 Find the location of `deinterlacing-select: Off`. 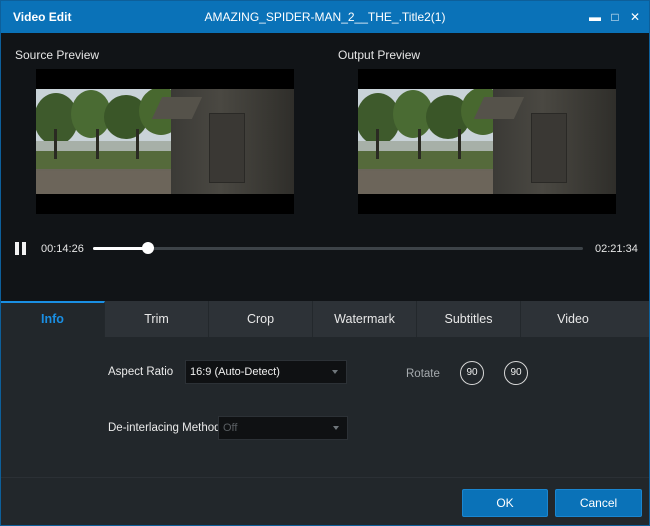

deinterlacing-select: Off is located at coordinates (283, 428).